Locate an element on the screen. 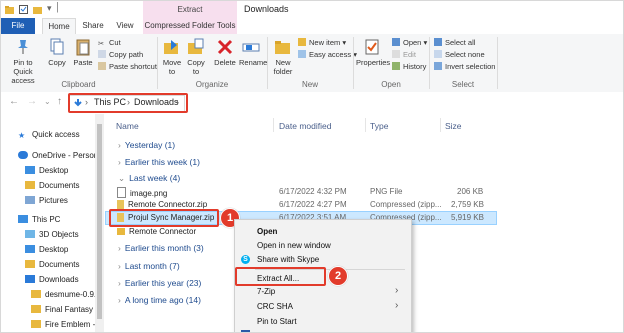  paste-shortcut-button: Paste shortcut is located at coordinates (127, 67).